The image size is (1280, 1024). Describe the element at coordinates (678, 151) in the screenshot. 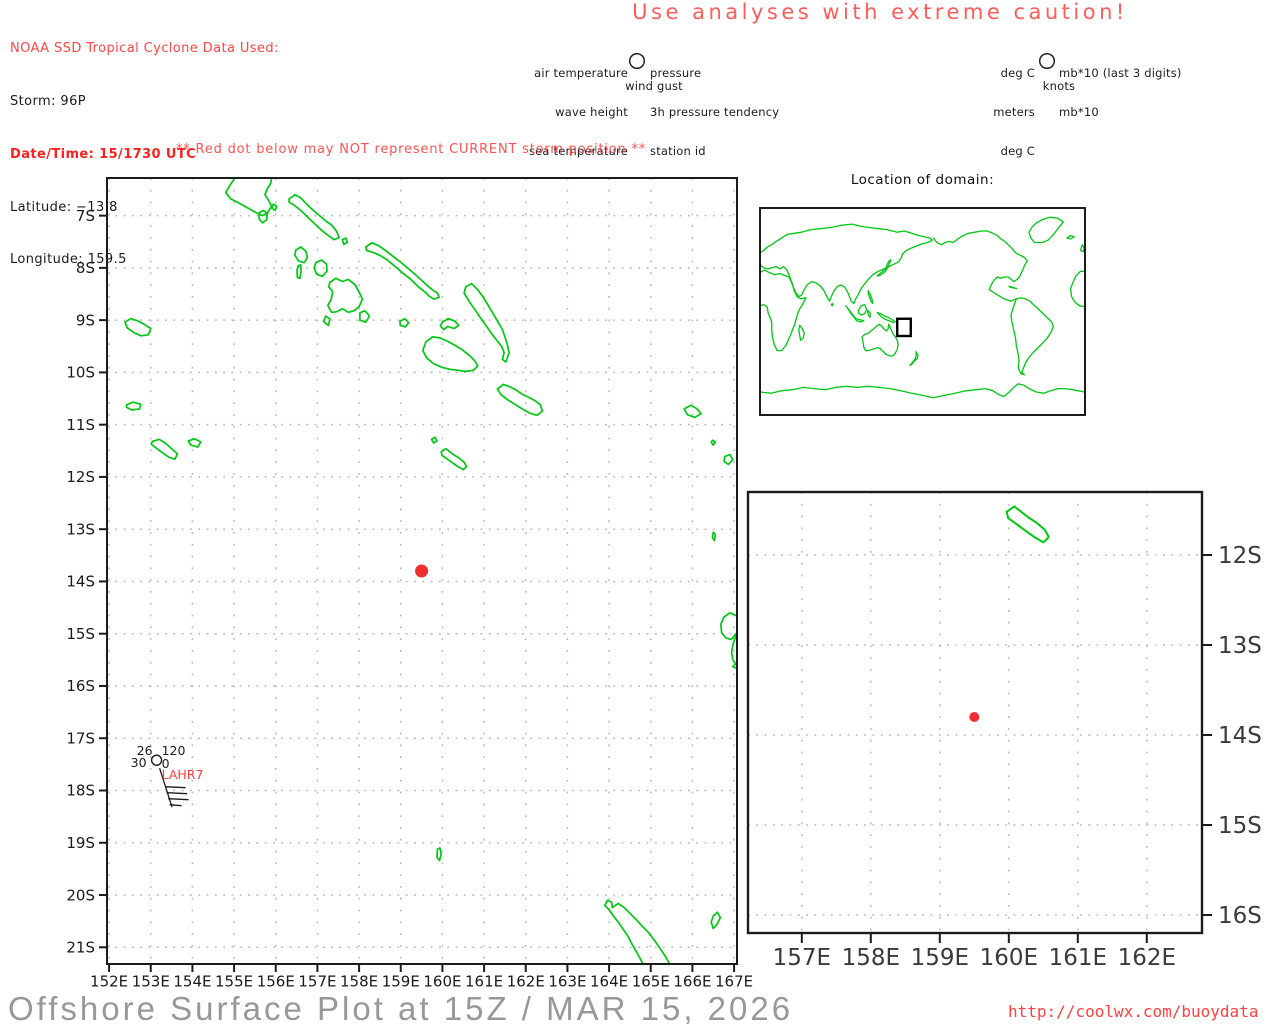

I see `legend-station-id: station id` at that location.